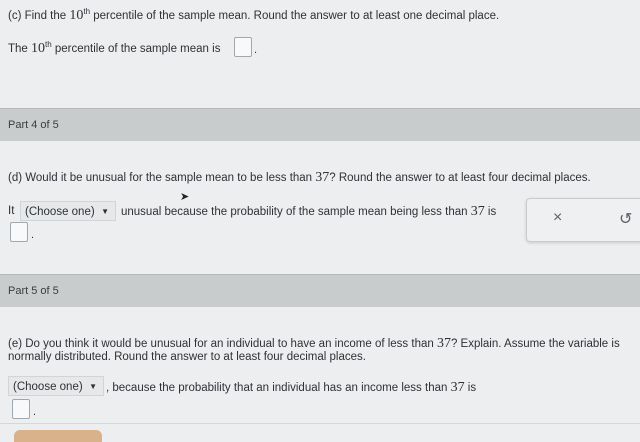  I want to click on part-d-answer-input, so click(19, 232).